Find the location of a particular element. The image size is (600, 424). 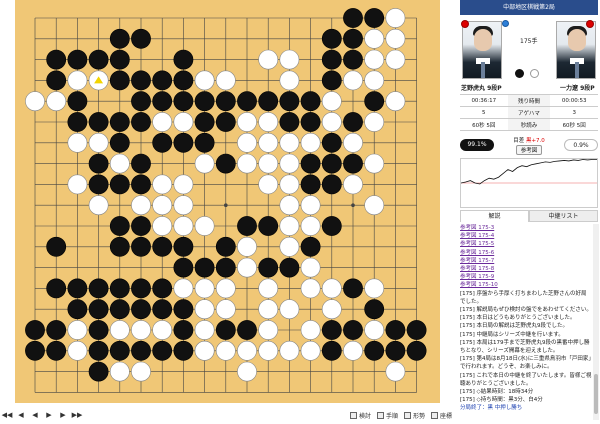

comment-line: [175] これで本日の中継を終了いたします。皆様ご視聴ありがとうございました。 is located at coordinates (526, 379).